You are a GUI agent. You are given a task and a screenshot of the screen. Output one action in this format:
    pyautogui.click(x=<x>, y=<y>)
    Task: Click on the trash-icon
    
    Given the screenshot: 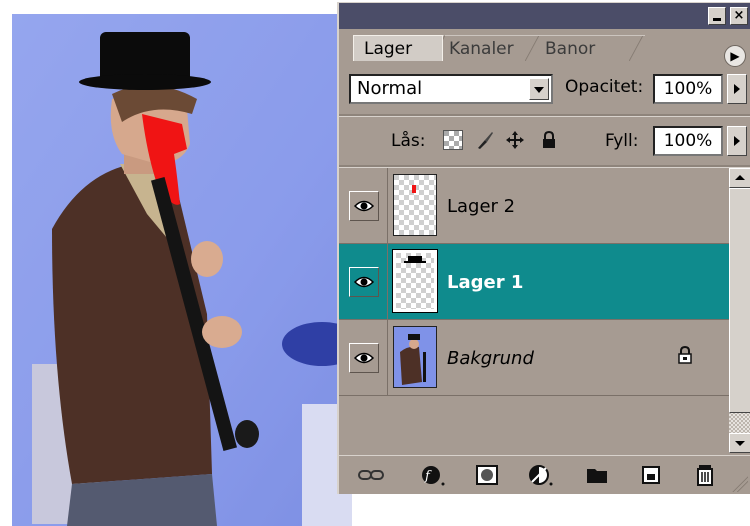 What is the action you would take?
    pyautogui.click(x=705, y=475)
    